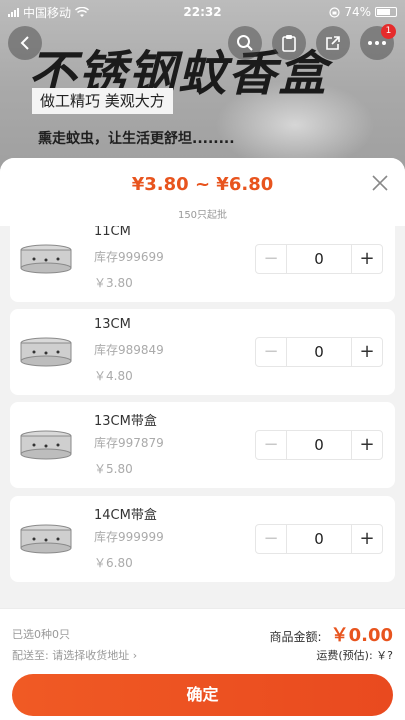  Describe the element at coordinates (202, 215) in the screenshot. I see `minimum-order-quantity: 150只起批` at that location.